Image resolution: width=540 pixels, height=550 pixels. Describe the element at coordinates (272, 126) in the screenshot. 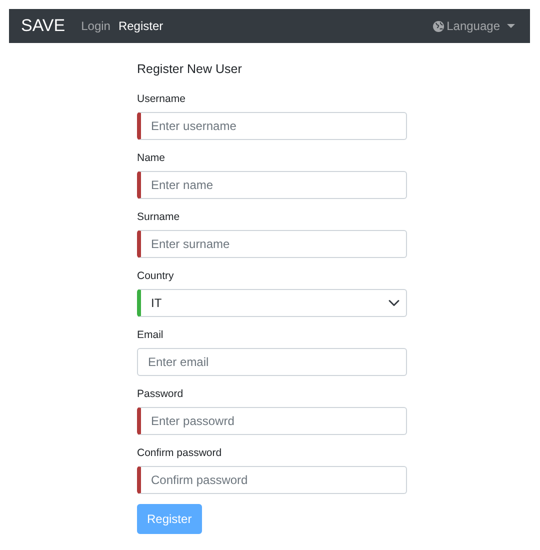

I see `input-field: Enter username` at that location.